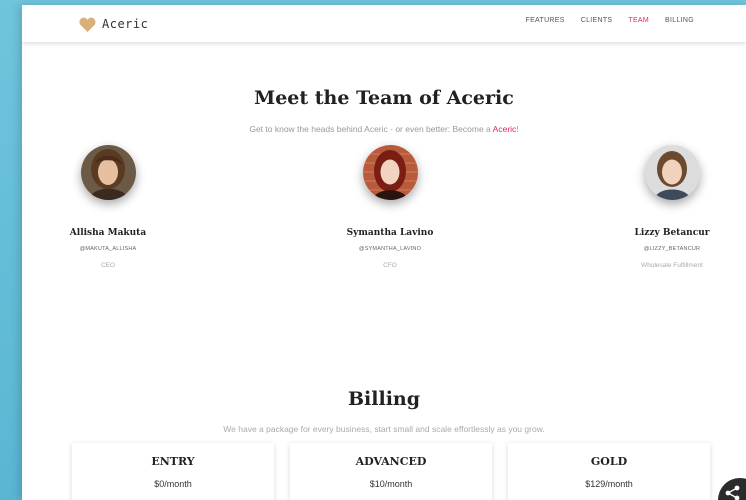  I want to click on member-role: CFO, so click(390, 265).